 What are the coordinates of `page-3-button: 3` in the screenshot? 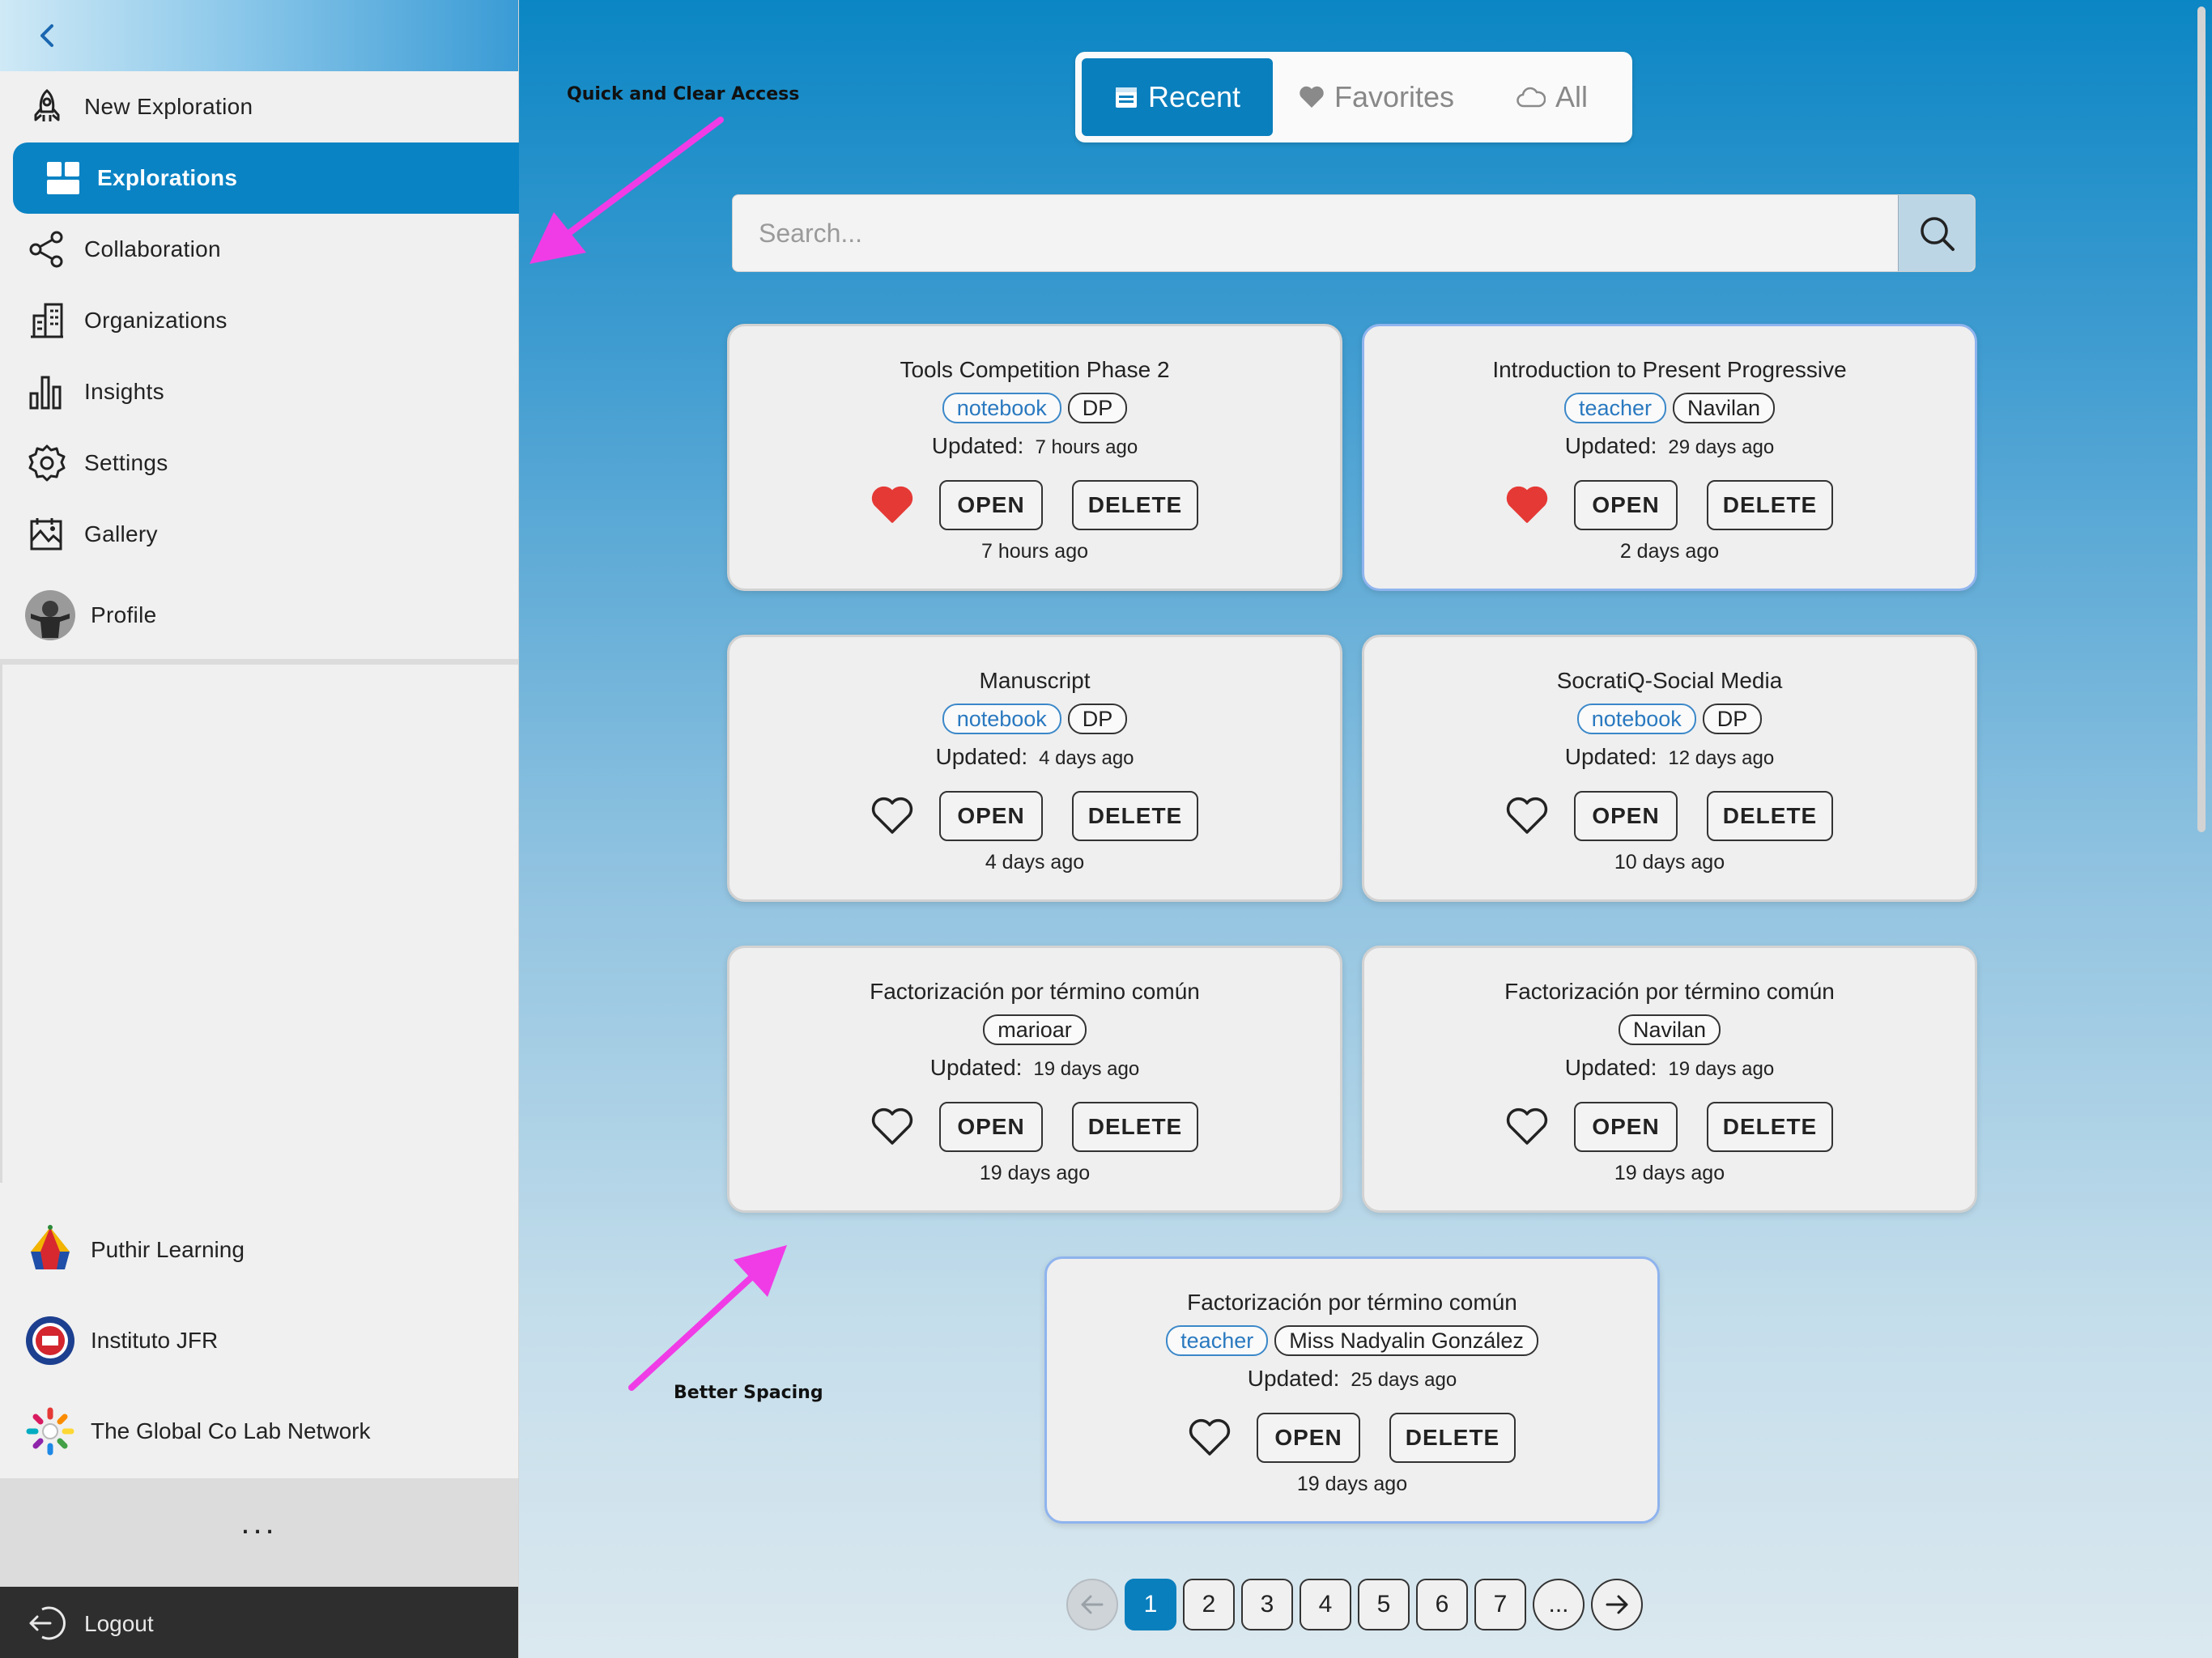 It's located at (1267, 1604).